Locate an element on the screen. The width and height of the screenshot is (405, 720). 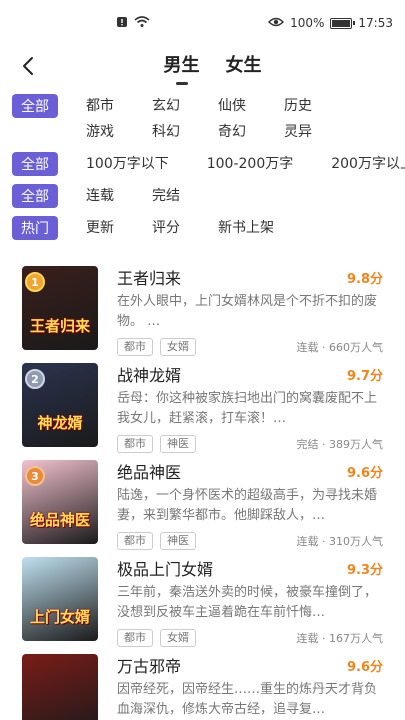
filter-option: 更新 is located at coordinates (119, 228).